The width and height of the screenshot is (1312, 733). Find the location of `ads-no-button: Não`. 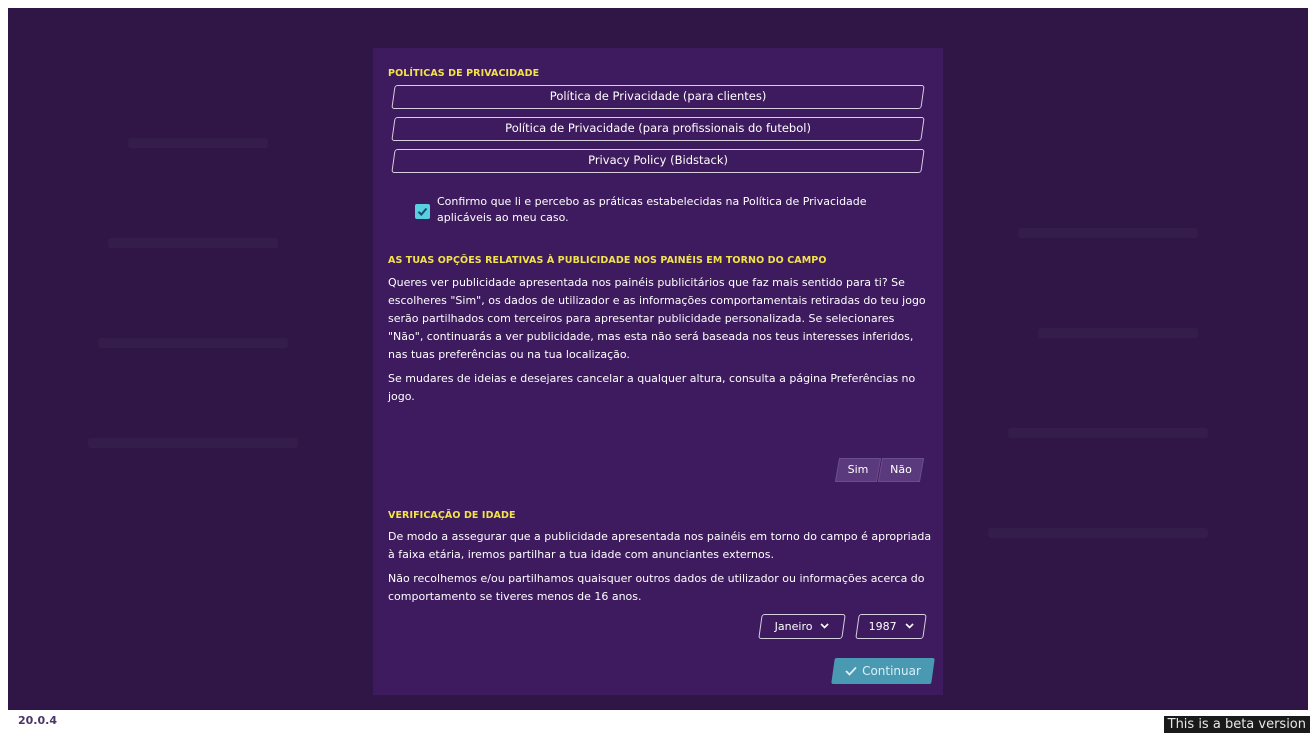

ads-no-button: Não is located at coordinates (901, 470).